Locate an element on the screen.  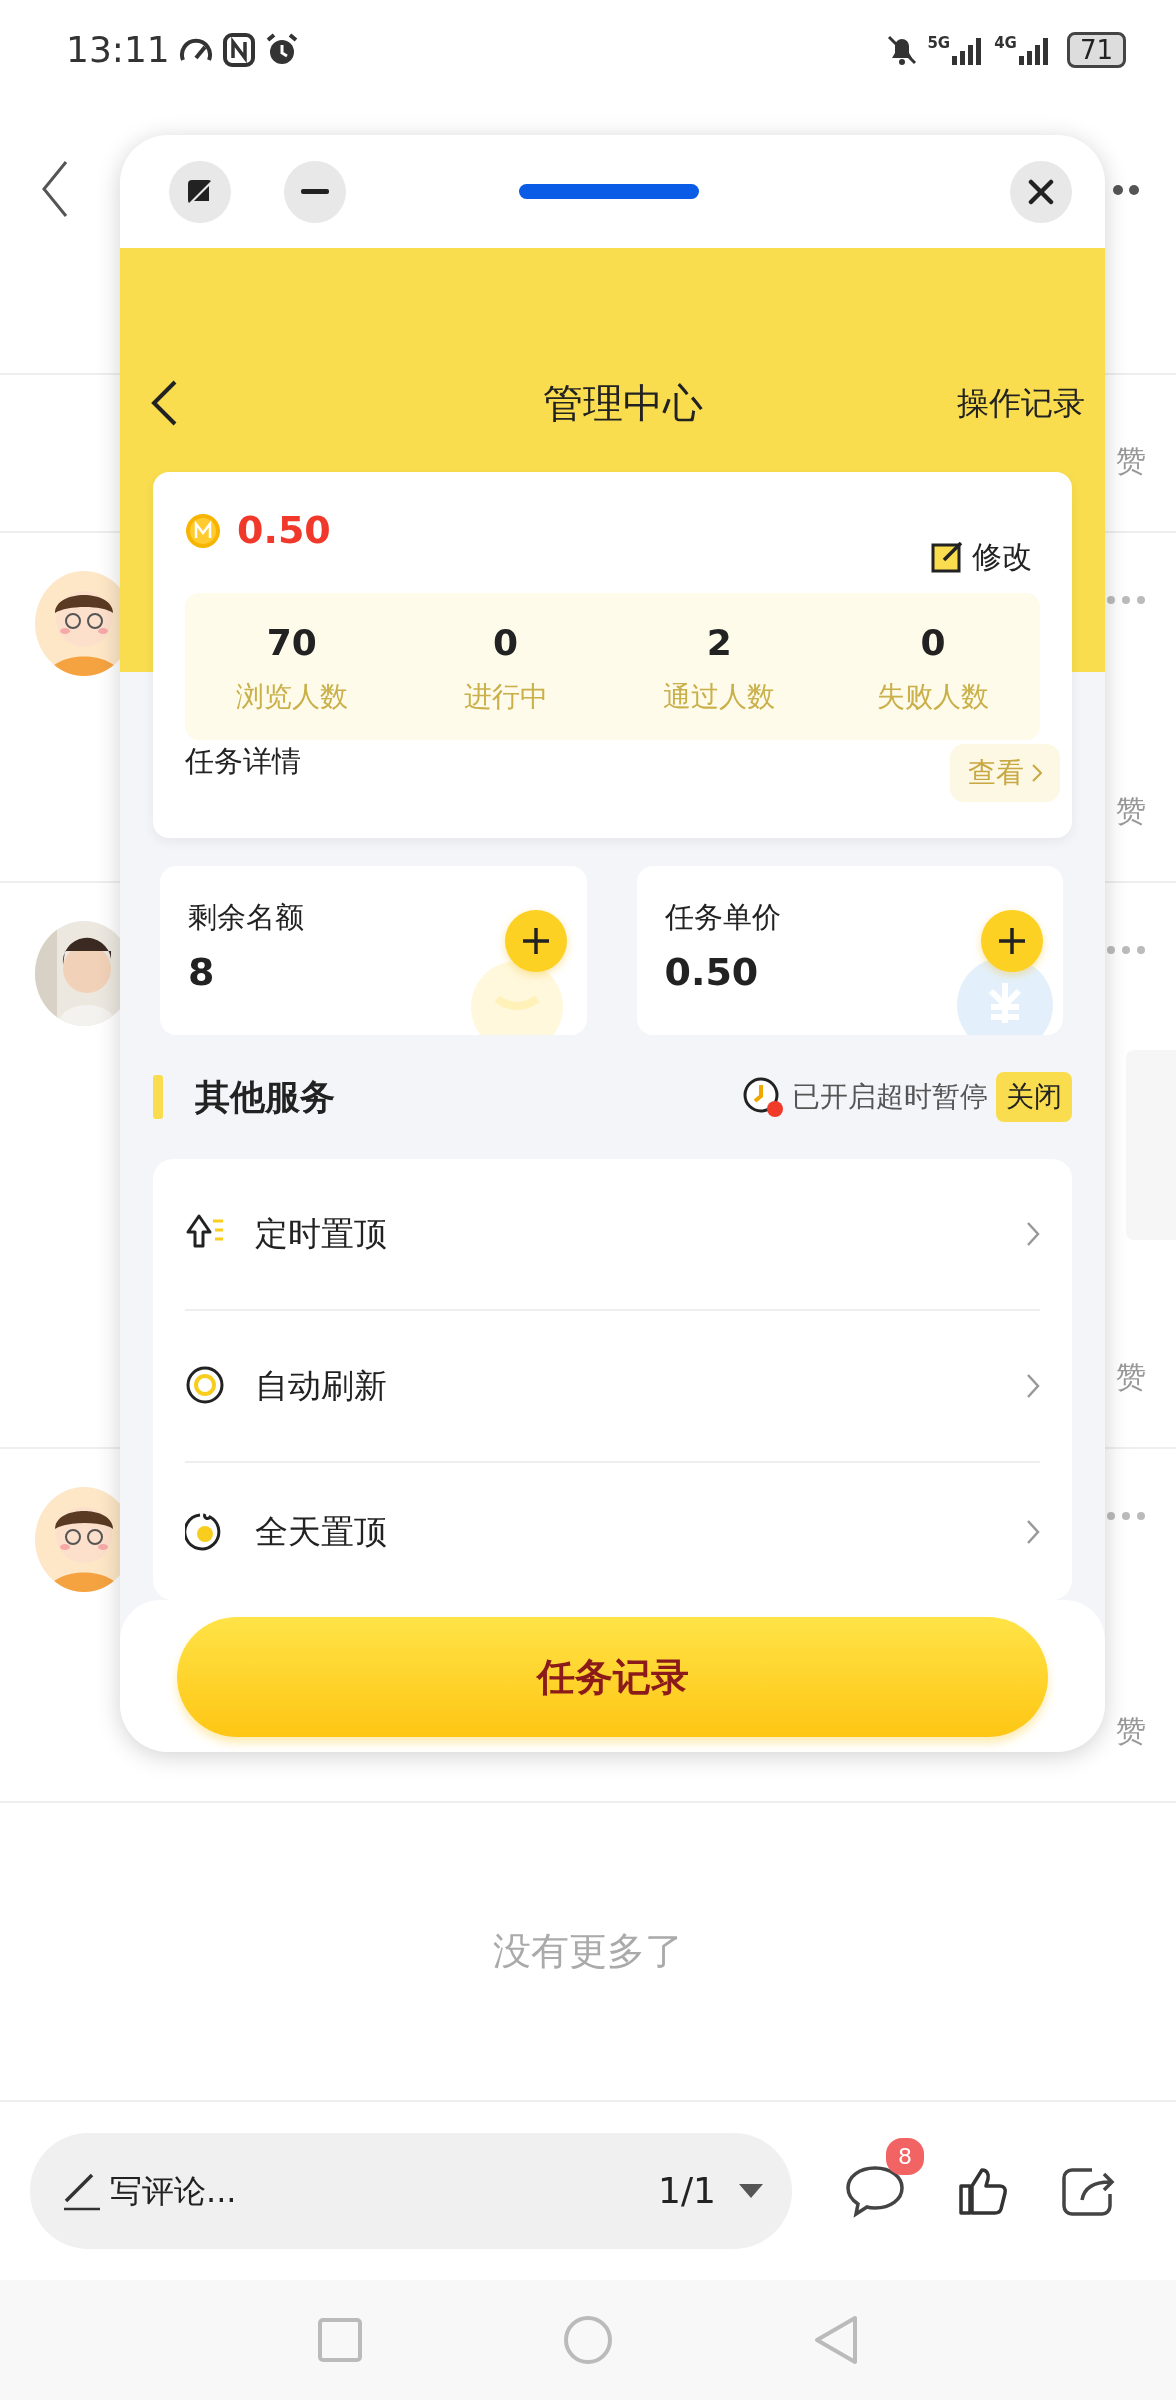
stat-label: 通过人数 is located at coordinates (719, 696).